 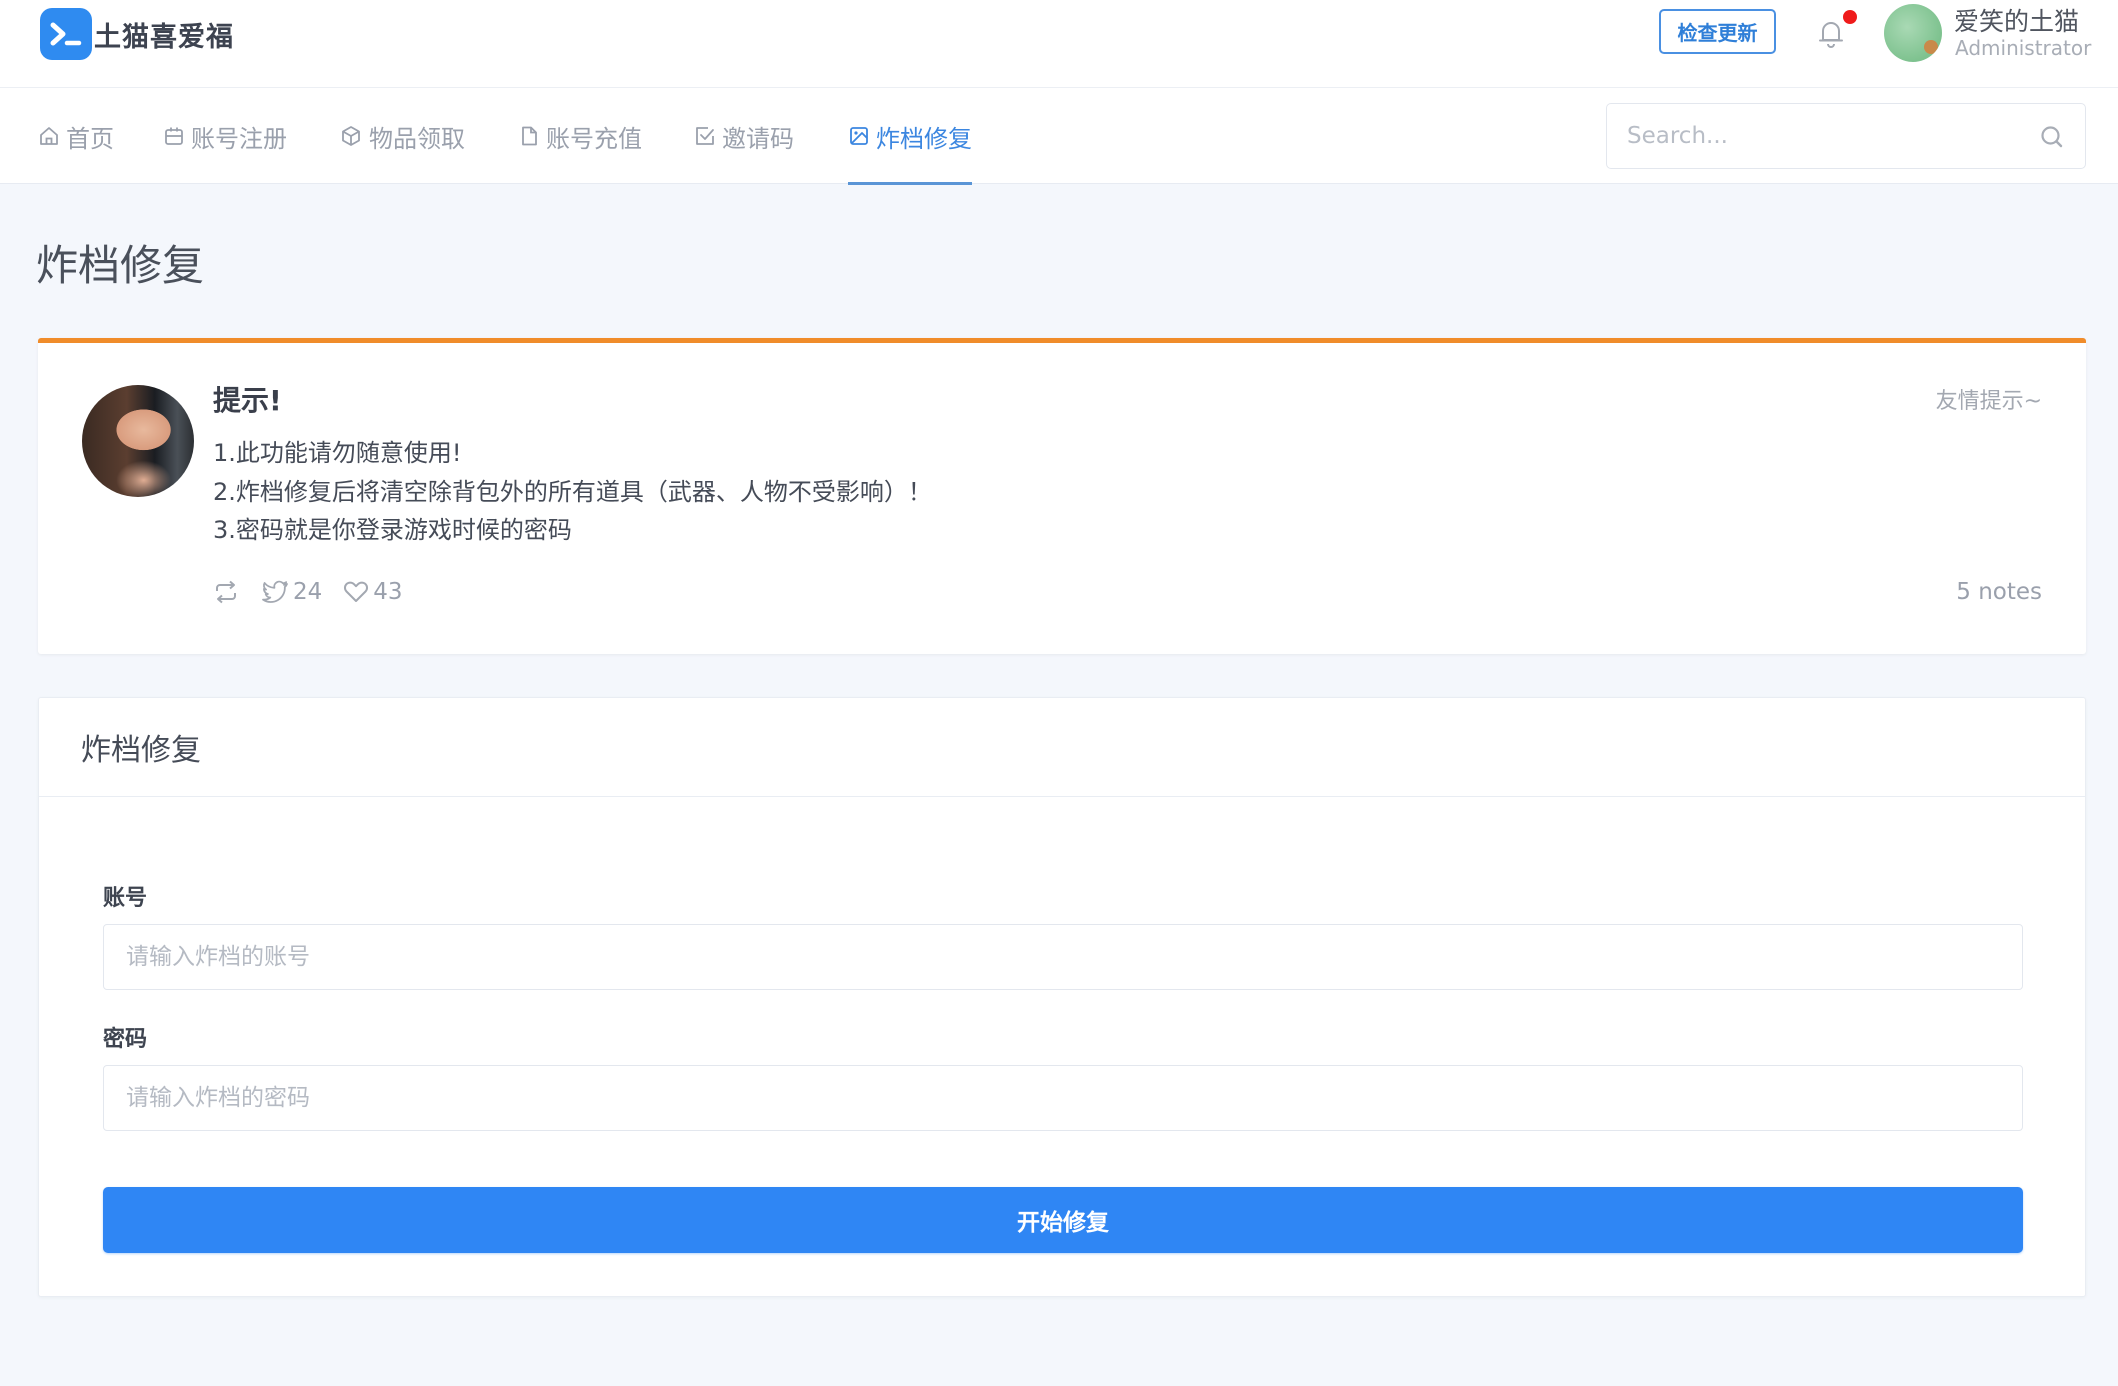 What do you see at coordinates (594, 138) in the screenshot?
I see `nav-label: 账号充值` at bounding box center [594, 138].